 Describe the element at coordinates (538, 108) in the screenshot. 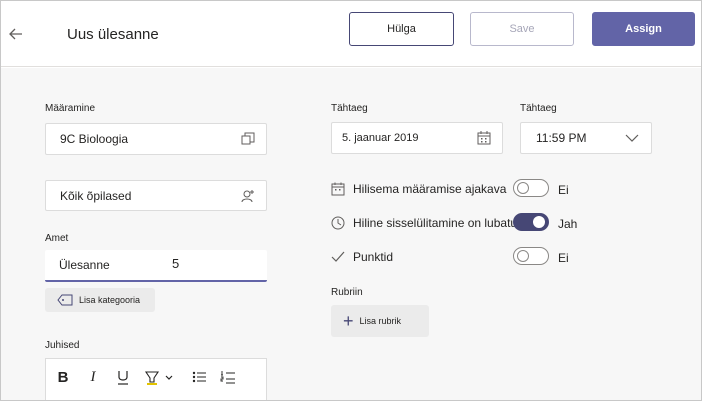

I see `due-time-label: Tähtaeg` at that location.